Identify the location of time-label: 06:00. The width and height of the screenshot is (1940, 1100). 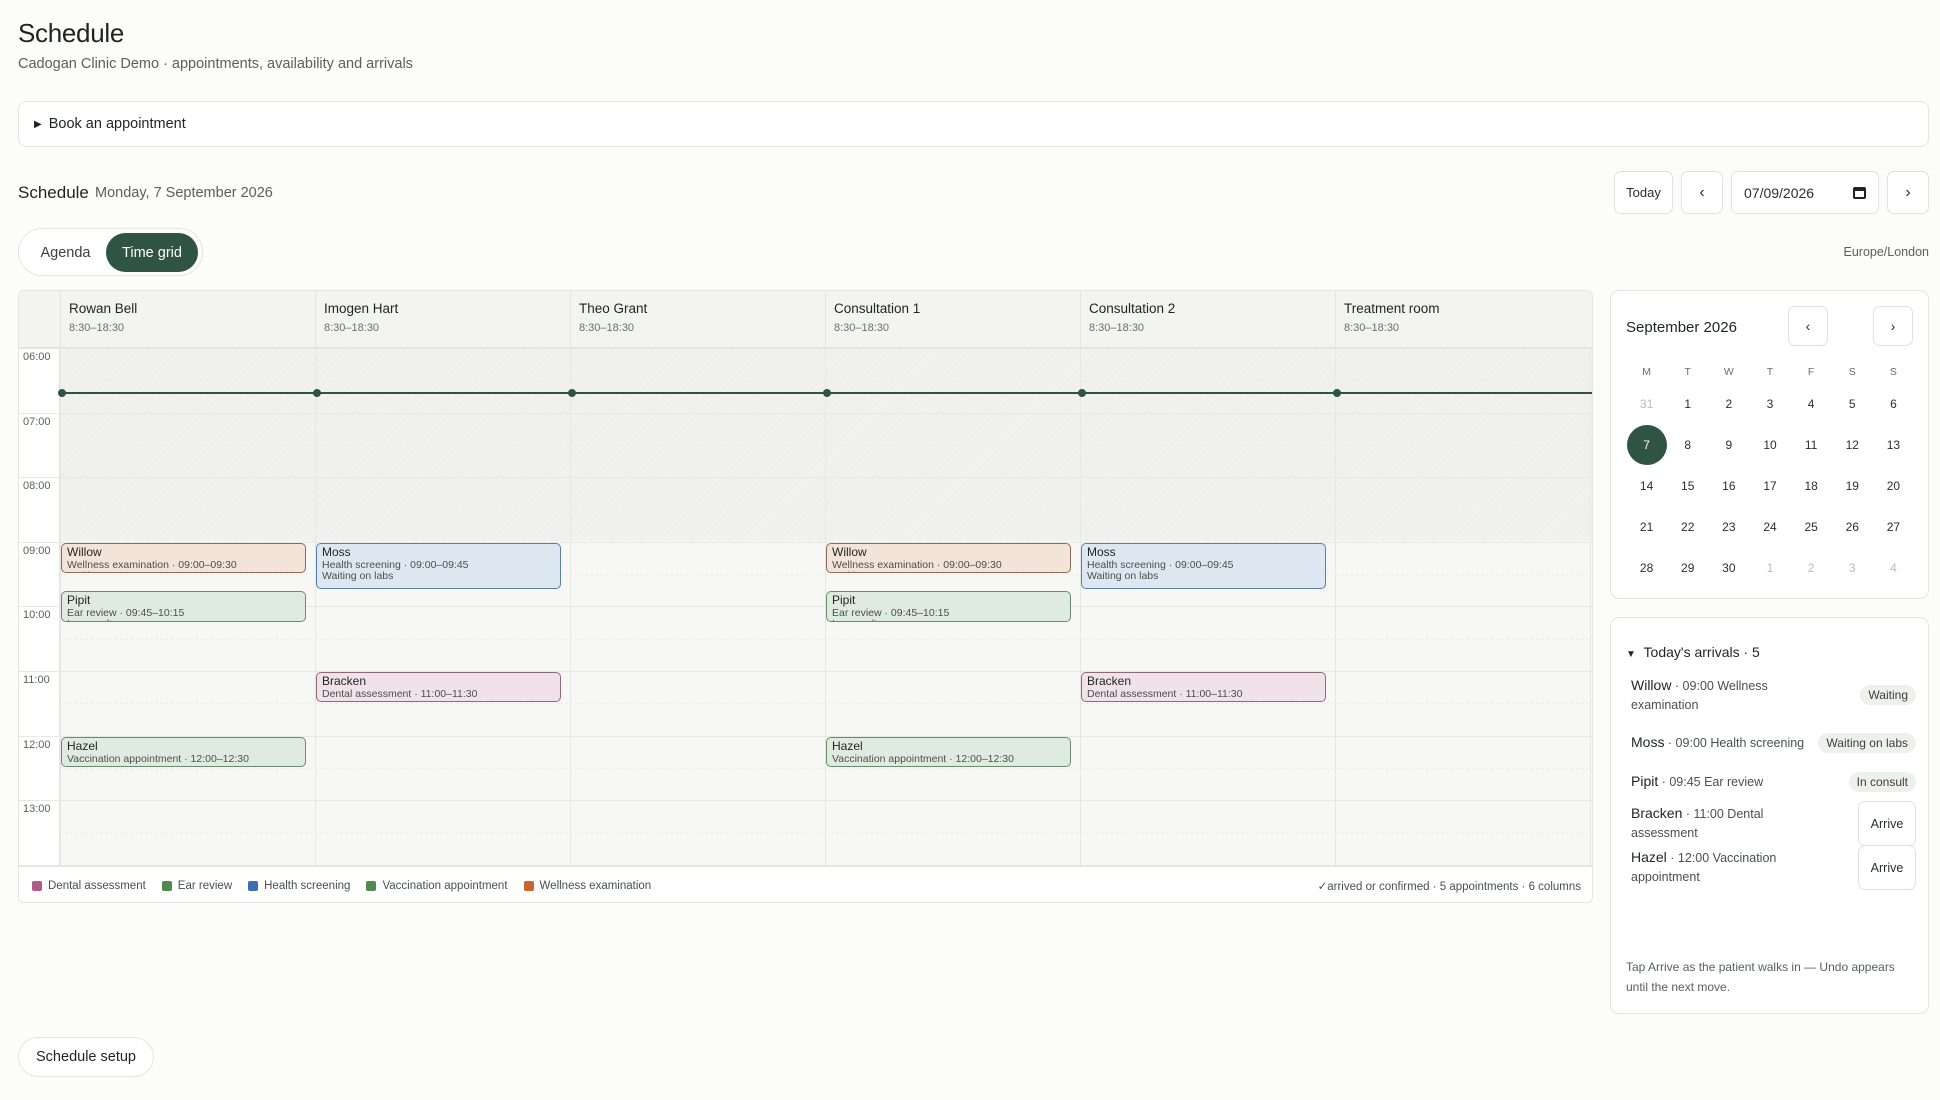
(37, 357).